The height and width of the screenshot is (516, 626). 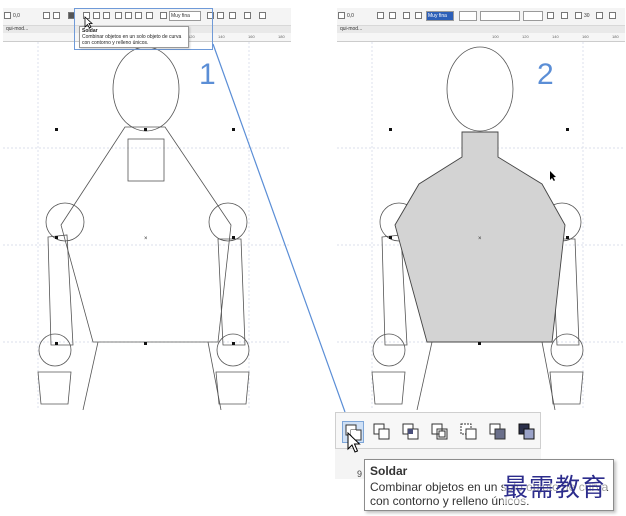 I want to click on property-bar: 0,0 Muy fina 30, so click(x=481, y=17).